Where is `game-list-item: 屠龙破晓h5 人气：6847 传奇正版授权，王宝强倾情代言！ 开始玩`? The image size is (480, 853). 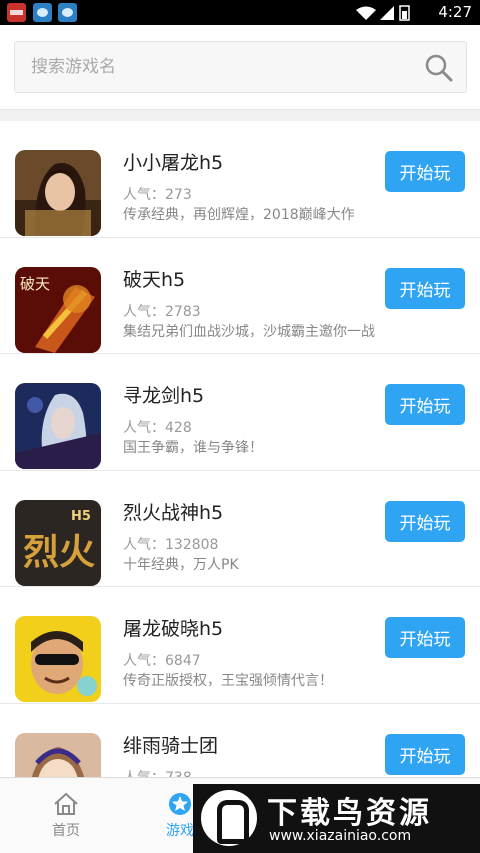
game-list-item: 屠龙破晓h5 人气：6847 传奇正版授权，王宝强倾情代言！ 开始玩 is located at coordinates (240, 645).